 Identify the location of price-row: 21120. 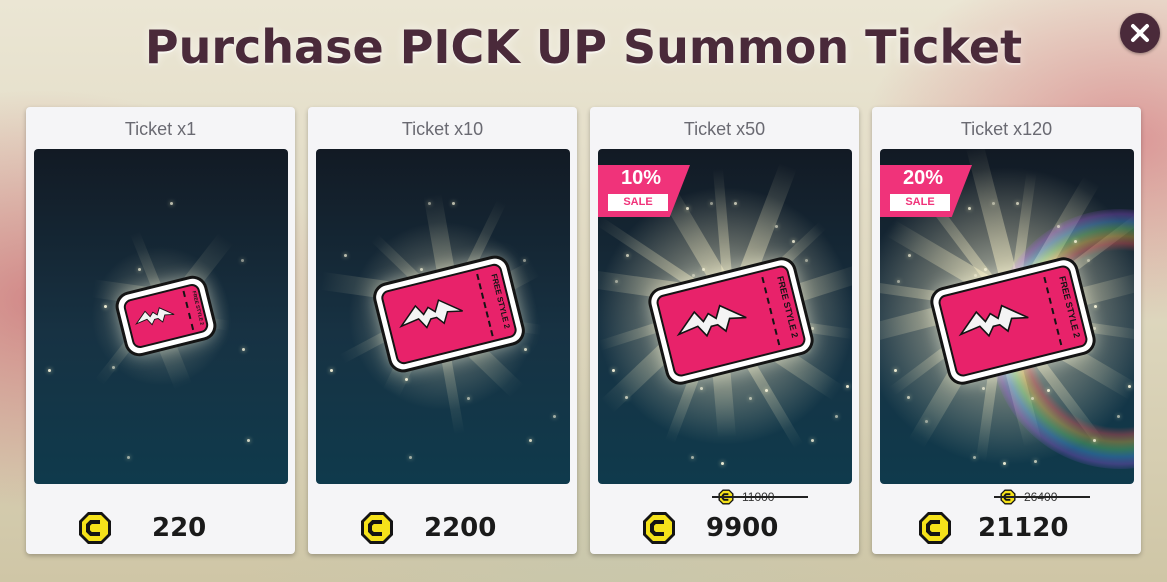
(1006, 527).